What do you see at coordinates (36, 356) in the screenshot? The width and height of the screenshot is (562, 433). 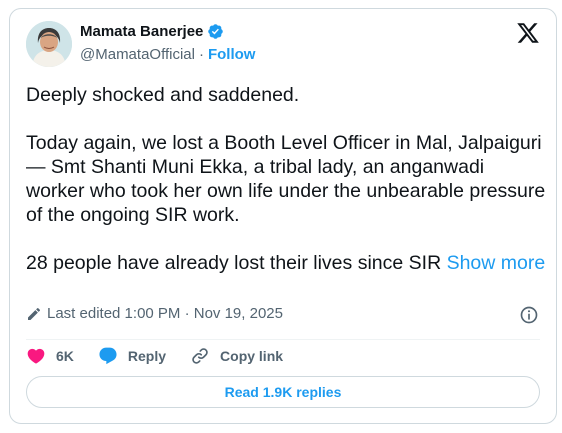 I see `heart-icon` at bounding box center [36, 356].